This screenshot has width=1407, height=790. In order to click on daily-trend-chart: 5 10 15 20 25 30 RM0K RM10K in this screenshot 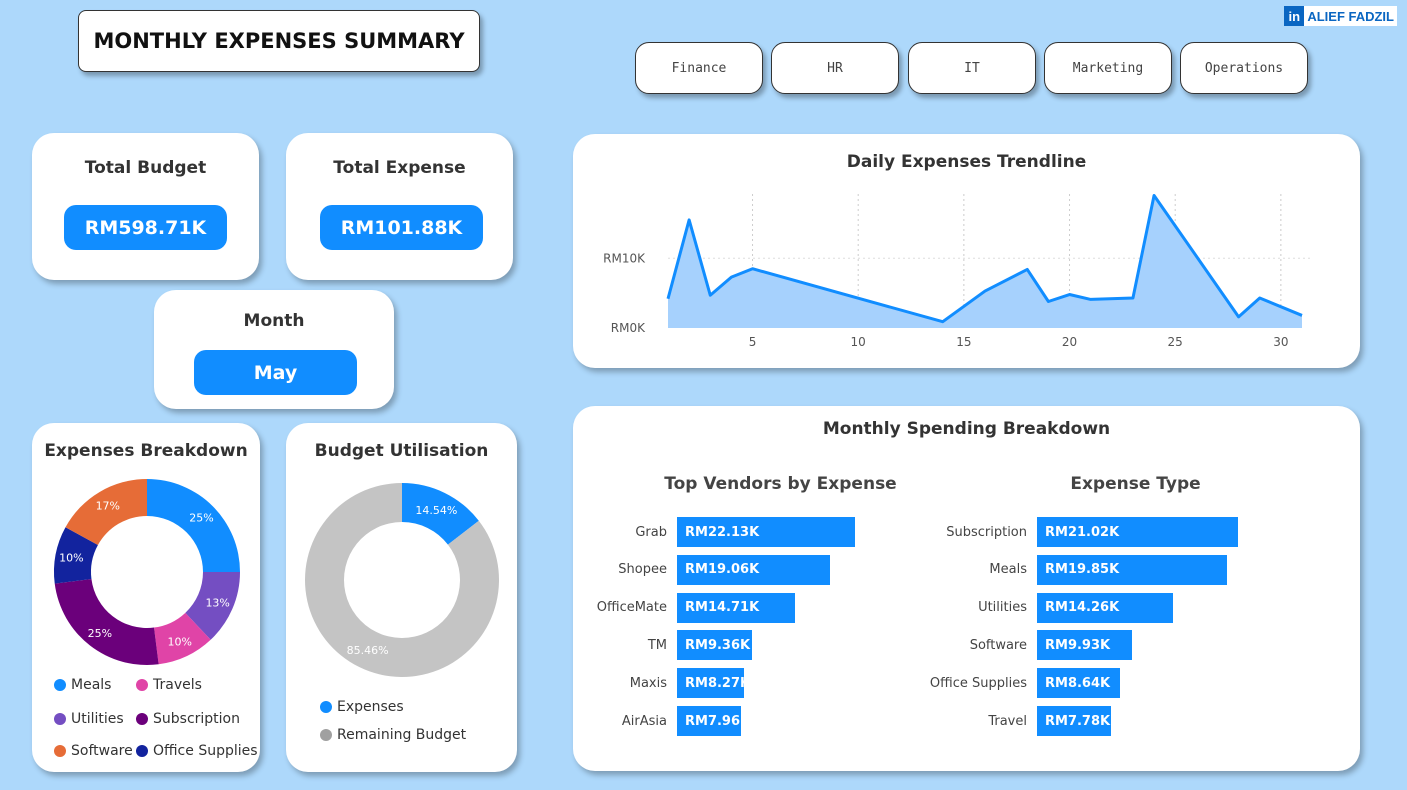, I will do `click(958, 271)`.